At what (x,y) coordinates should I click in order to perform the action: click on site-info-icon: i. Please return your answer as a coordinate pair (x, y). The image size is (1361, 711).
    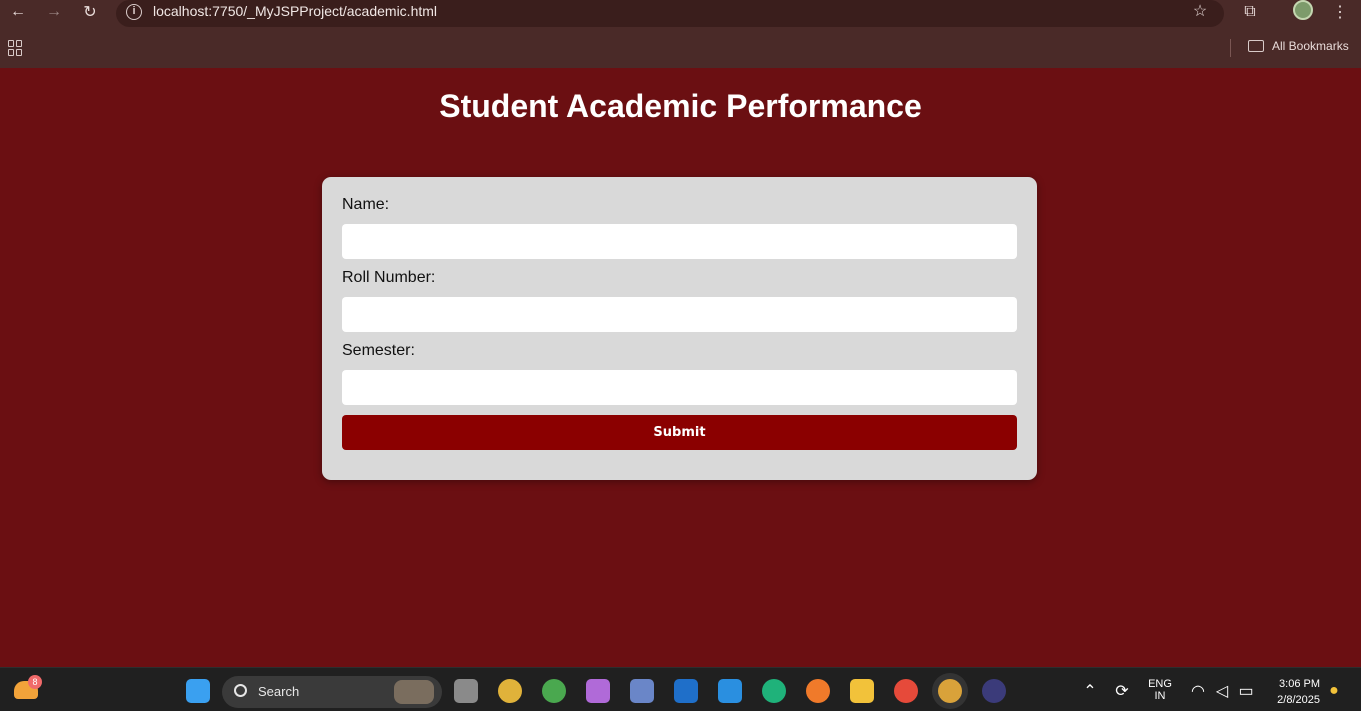
    Looking at the image, I should click on (134, 12).